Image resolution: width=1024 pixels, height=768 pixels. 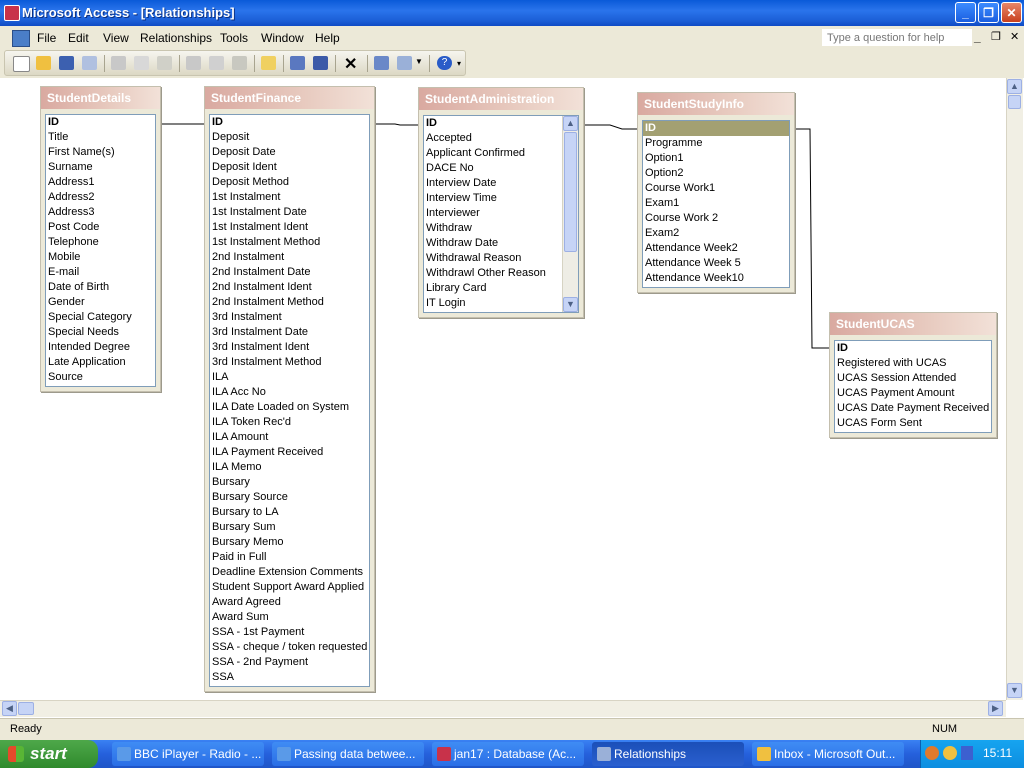 What do you see at coordinates (100, 287) in the screenshot?
I see `field-row: Date of Birth` at bounding box center [100, 287].